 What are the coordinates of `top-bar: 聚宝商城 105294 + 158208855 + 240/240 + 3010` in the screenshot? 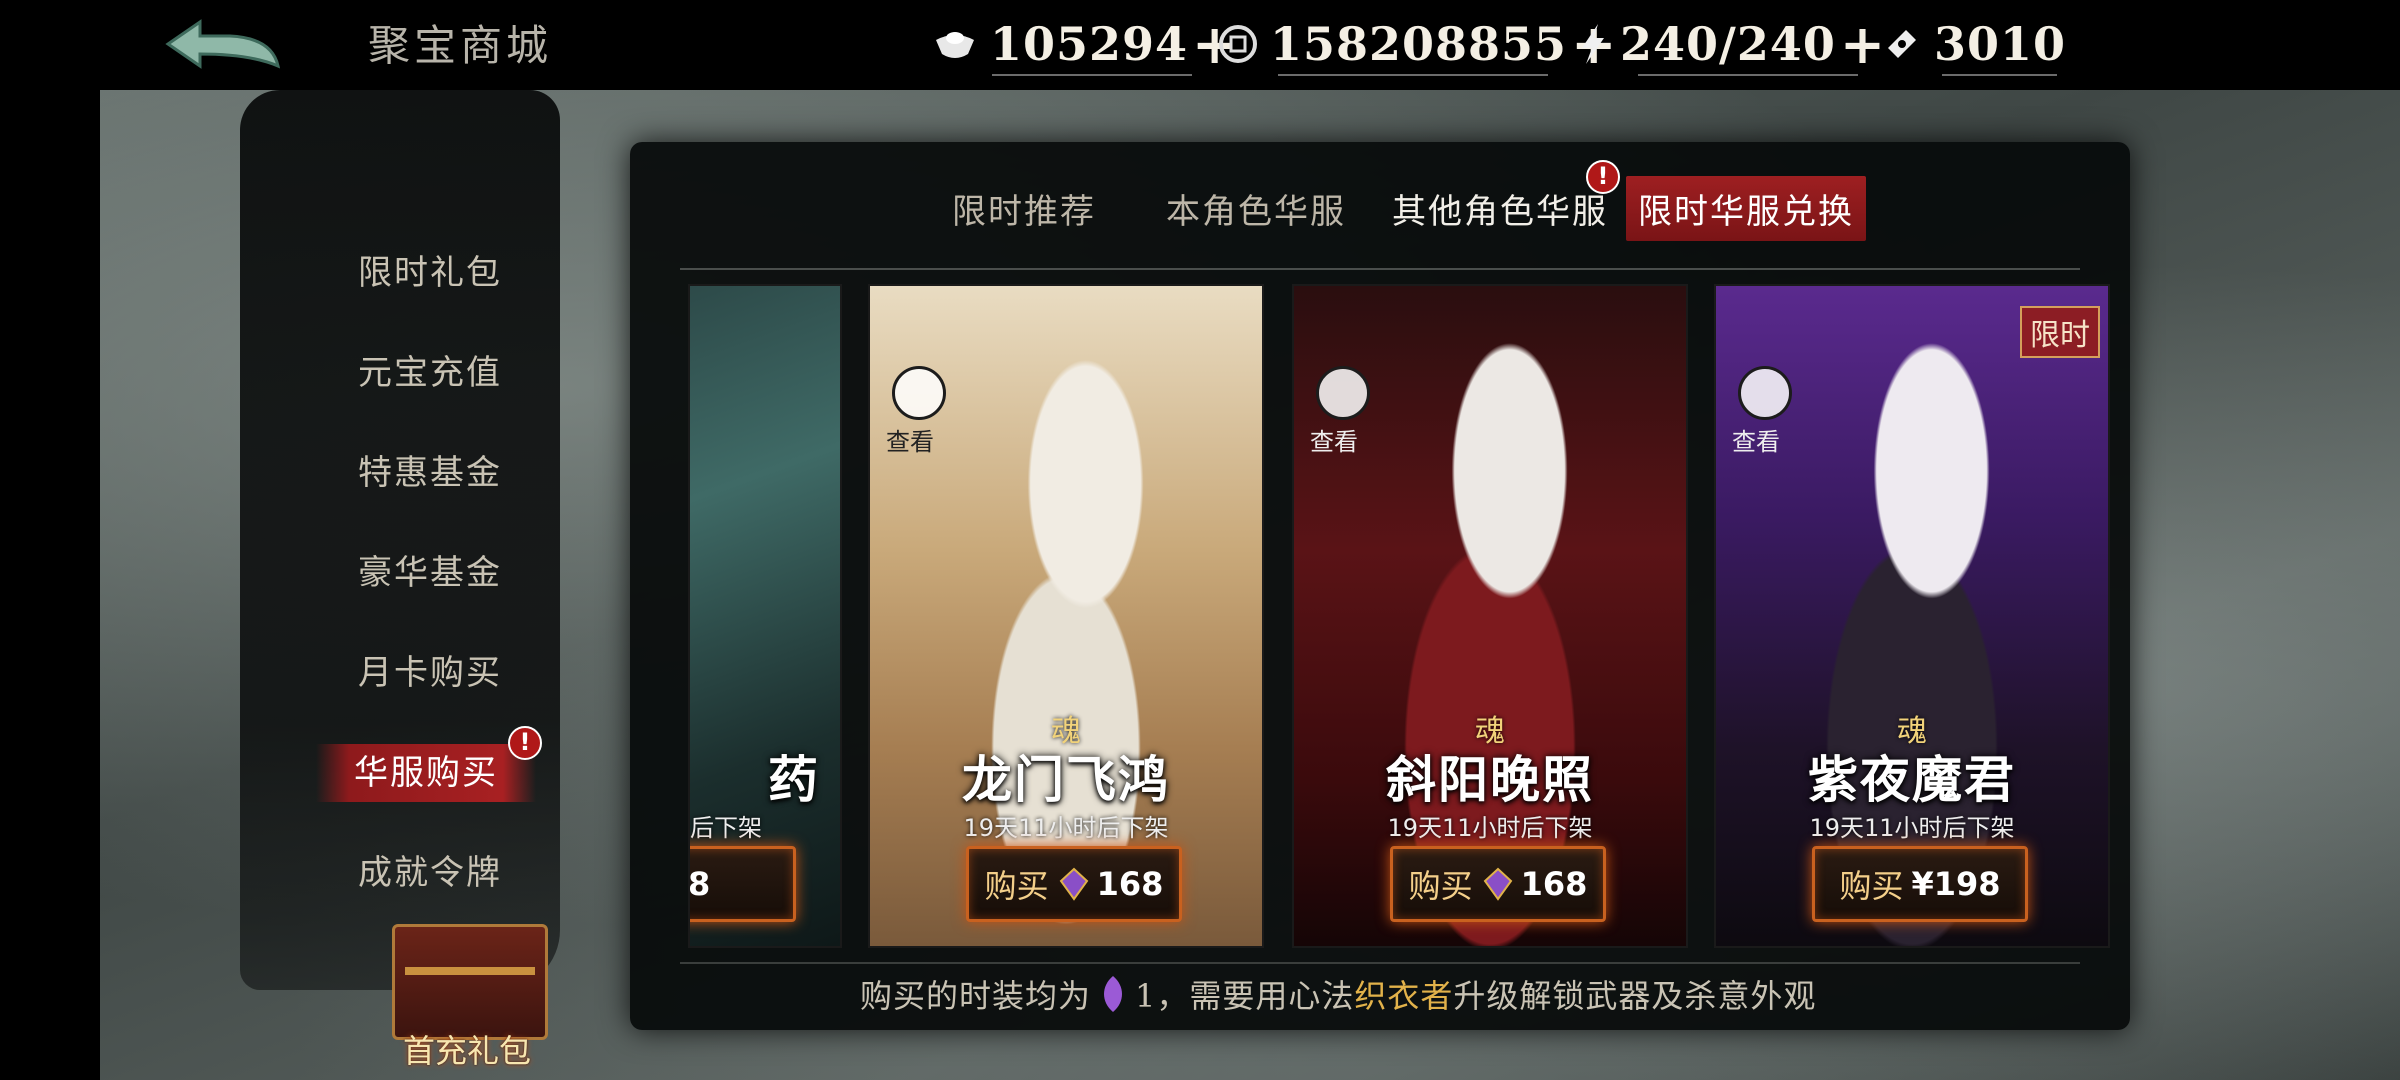 It's located at (1200, 45).